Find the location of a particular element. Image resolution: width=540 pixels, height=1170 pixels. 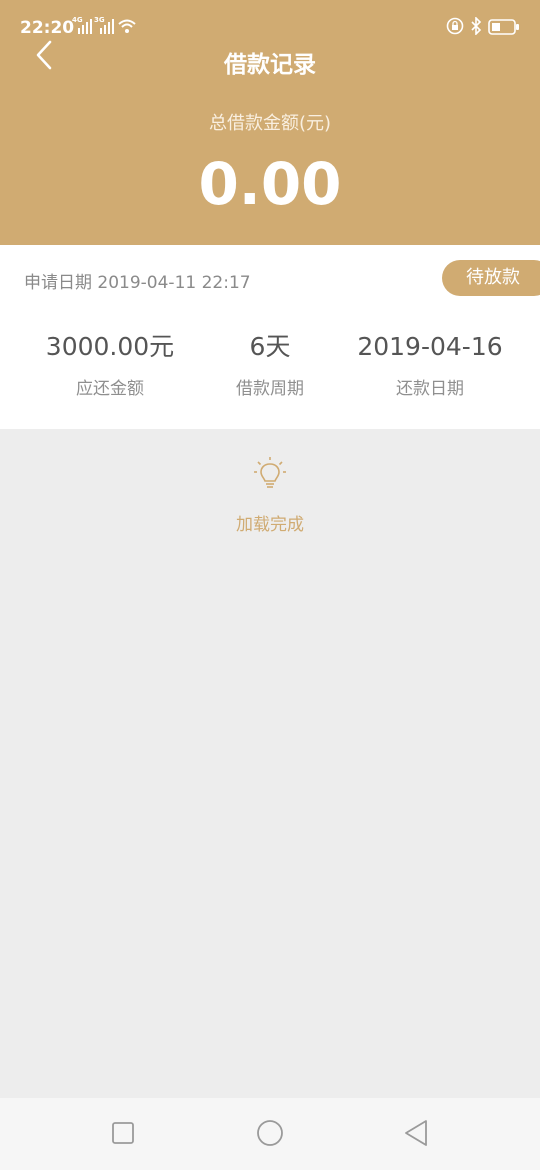

load-complete-indicator: 加载完成 is located at coordinates (270, 495).